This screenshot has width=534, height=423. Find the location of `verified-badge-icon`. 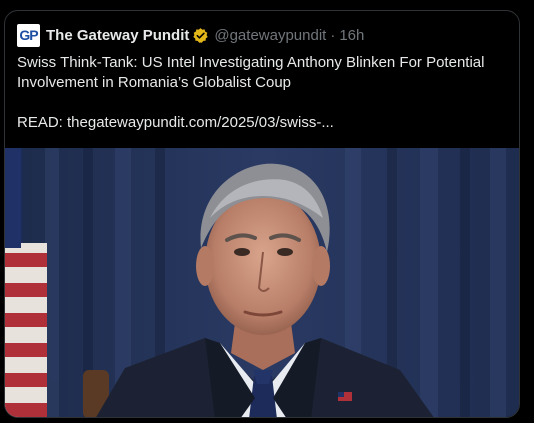

verified-badge-icon is located at coordinates (200, 35).